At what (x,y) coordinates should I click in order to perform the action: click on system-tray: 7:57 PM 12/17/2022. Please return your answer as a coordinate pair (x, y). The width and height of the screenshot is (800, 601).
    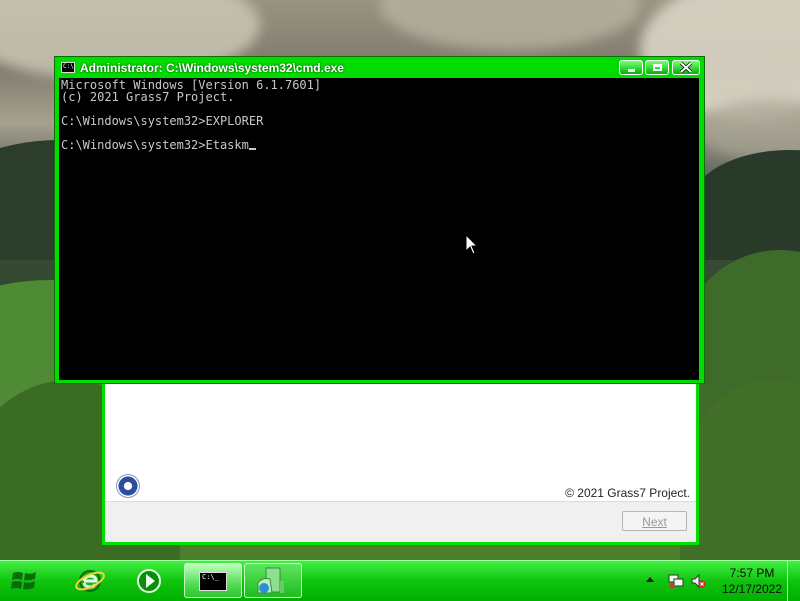
    Looking at the image, I should click on (715, 581).